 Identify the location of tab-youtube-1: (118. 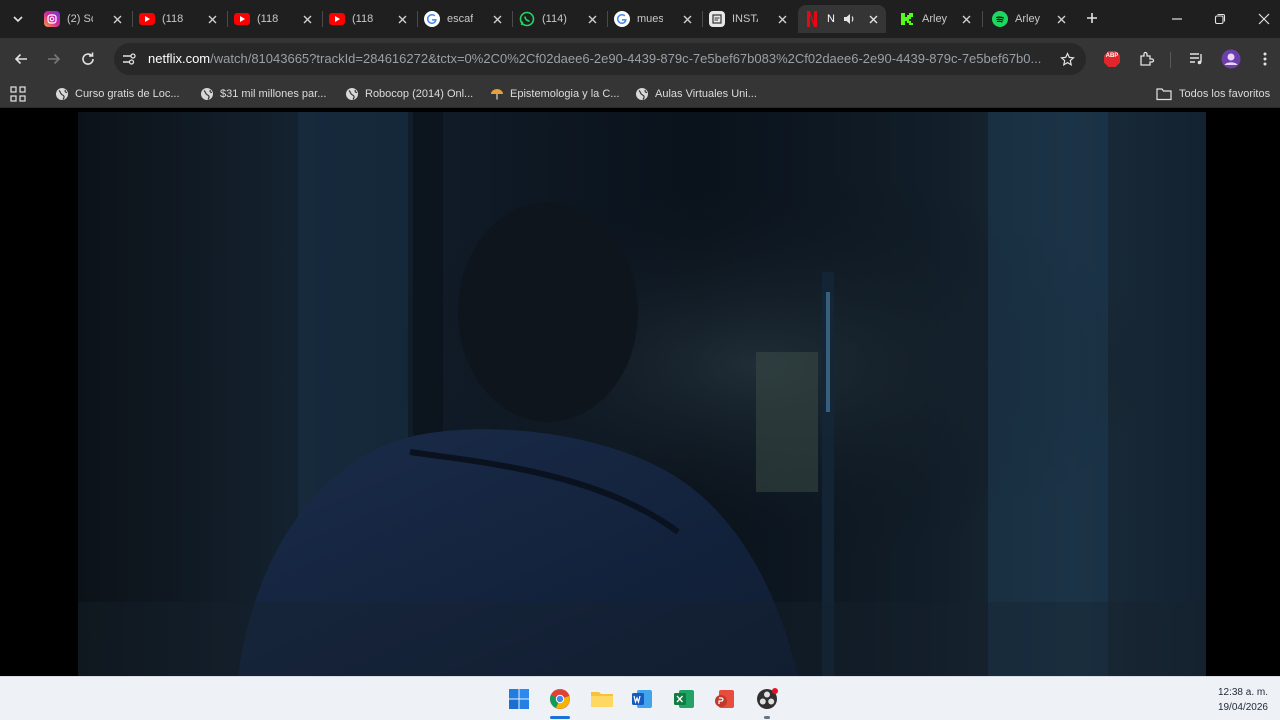
(179, 19).